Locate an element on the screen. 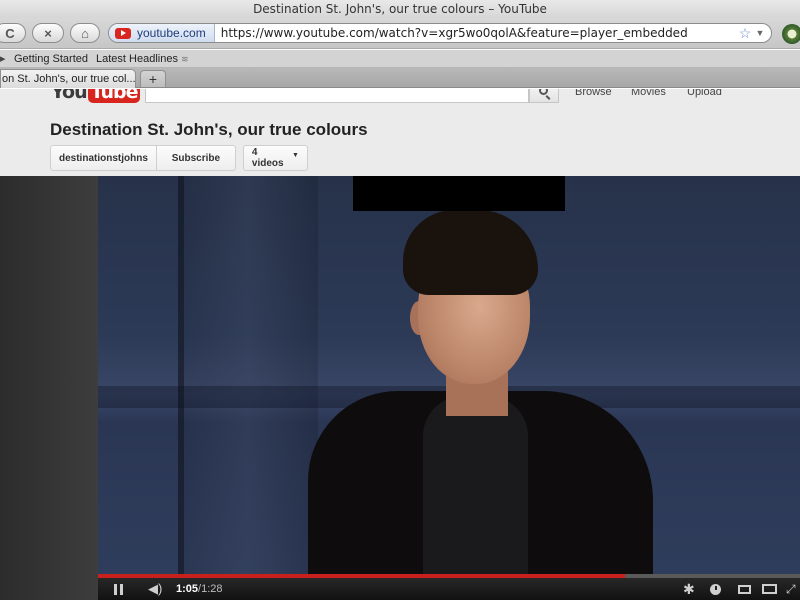  large-player-icon is located at coordinates (769, 589).